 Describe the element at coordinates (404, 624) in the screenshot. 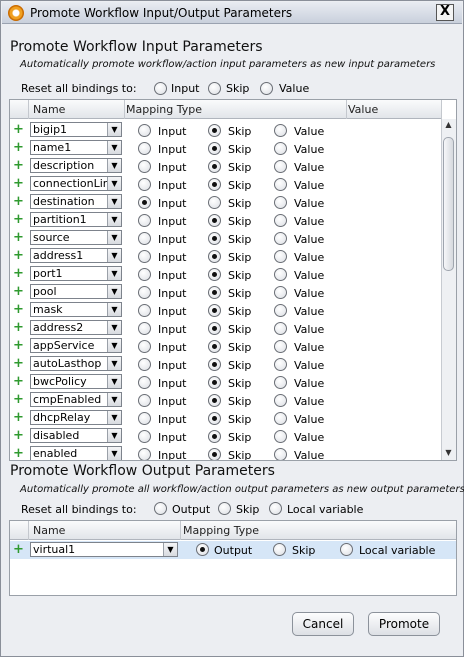

I see `promote-button: Promote` at that location.